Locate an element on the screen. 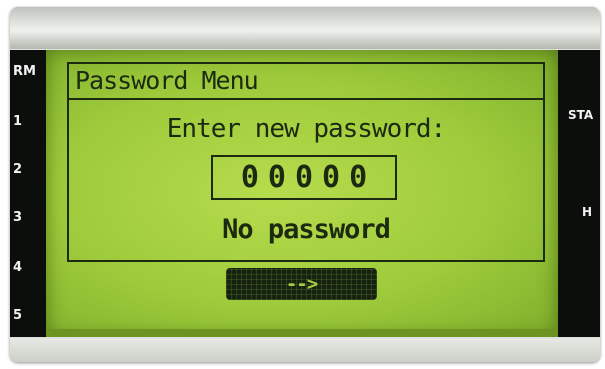 The image size is (605, 369). next-arrow-label: --> is located at coordinates (301, 284).